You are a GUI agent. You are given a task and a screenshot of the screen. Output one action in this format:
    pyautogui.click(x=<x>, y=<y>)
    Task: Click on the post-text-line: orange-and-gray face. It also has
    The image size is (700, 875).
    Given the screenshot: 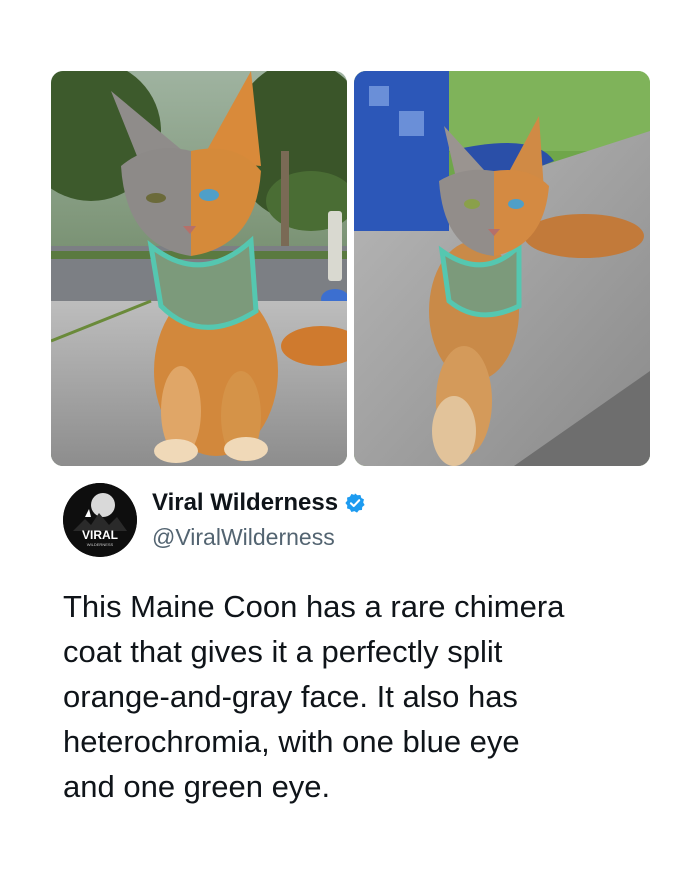 What is the action you would take?
    pyautogui.click(x=290, y=696)
    